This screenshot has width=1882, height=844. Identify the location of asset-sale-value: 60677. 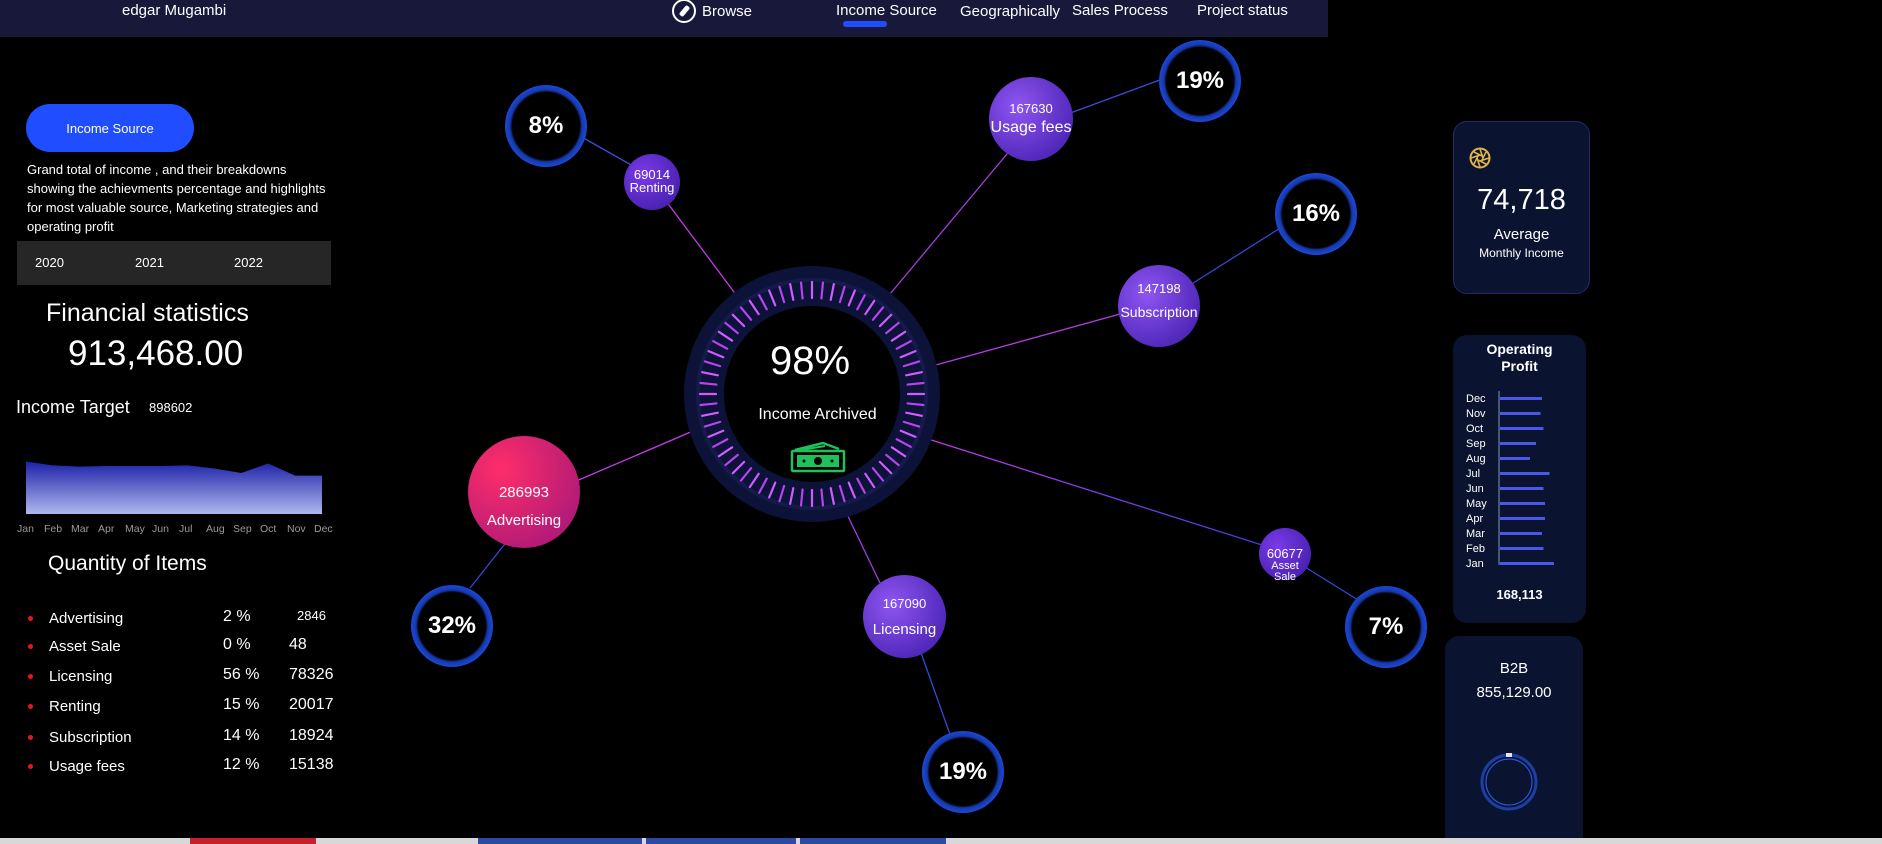
(1285, 553).